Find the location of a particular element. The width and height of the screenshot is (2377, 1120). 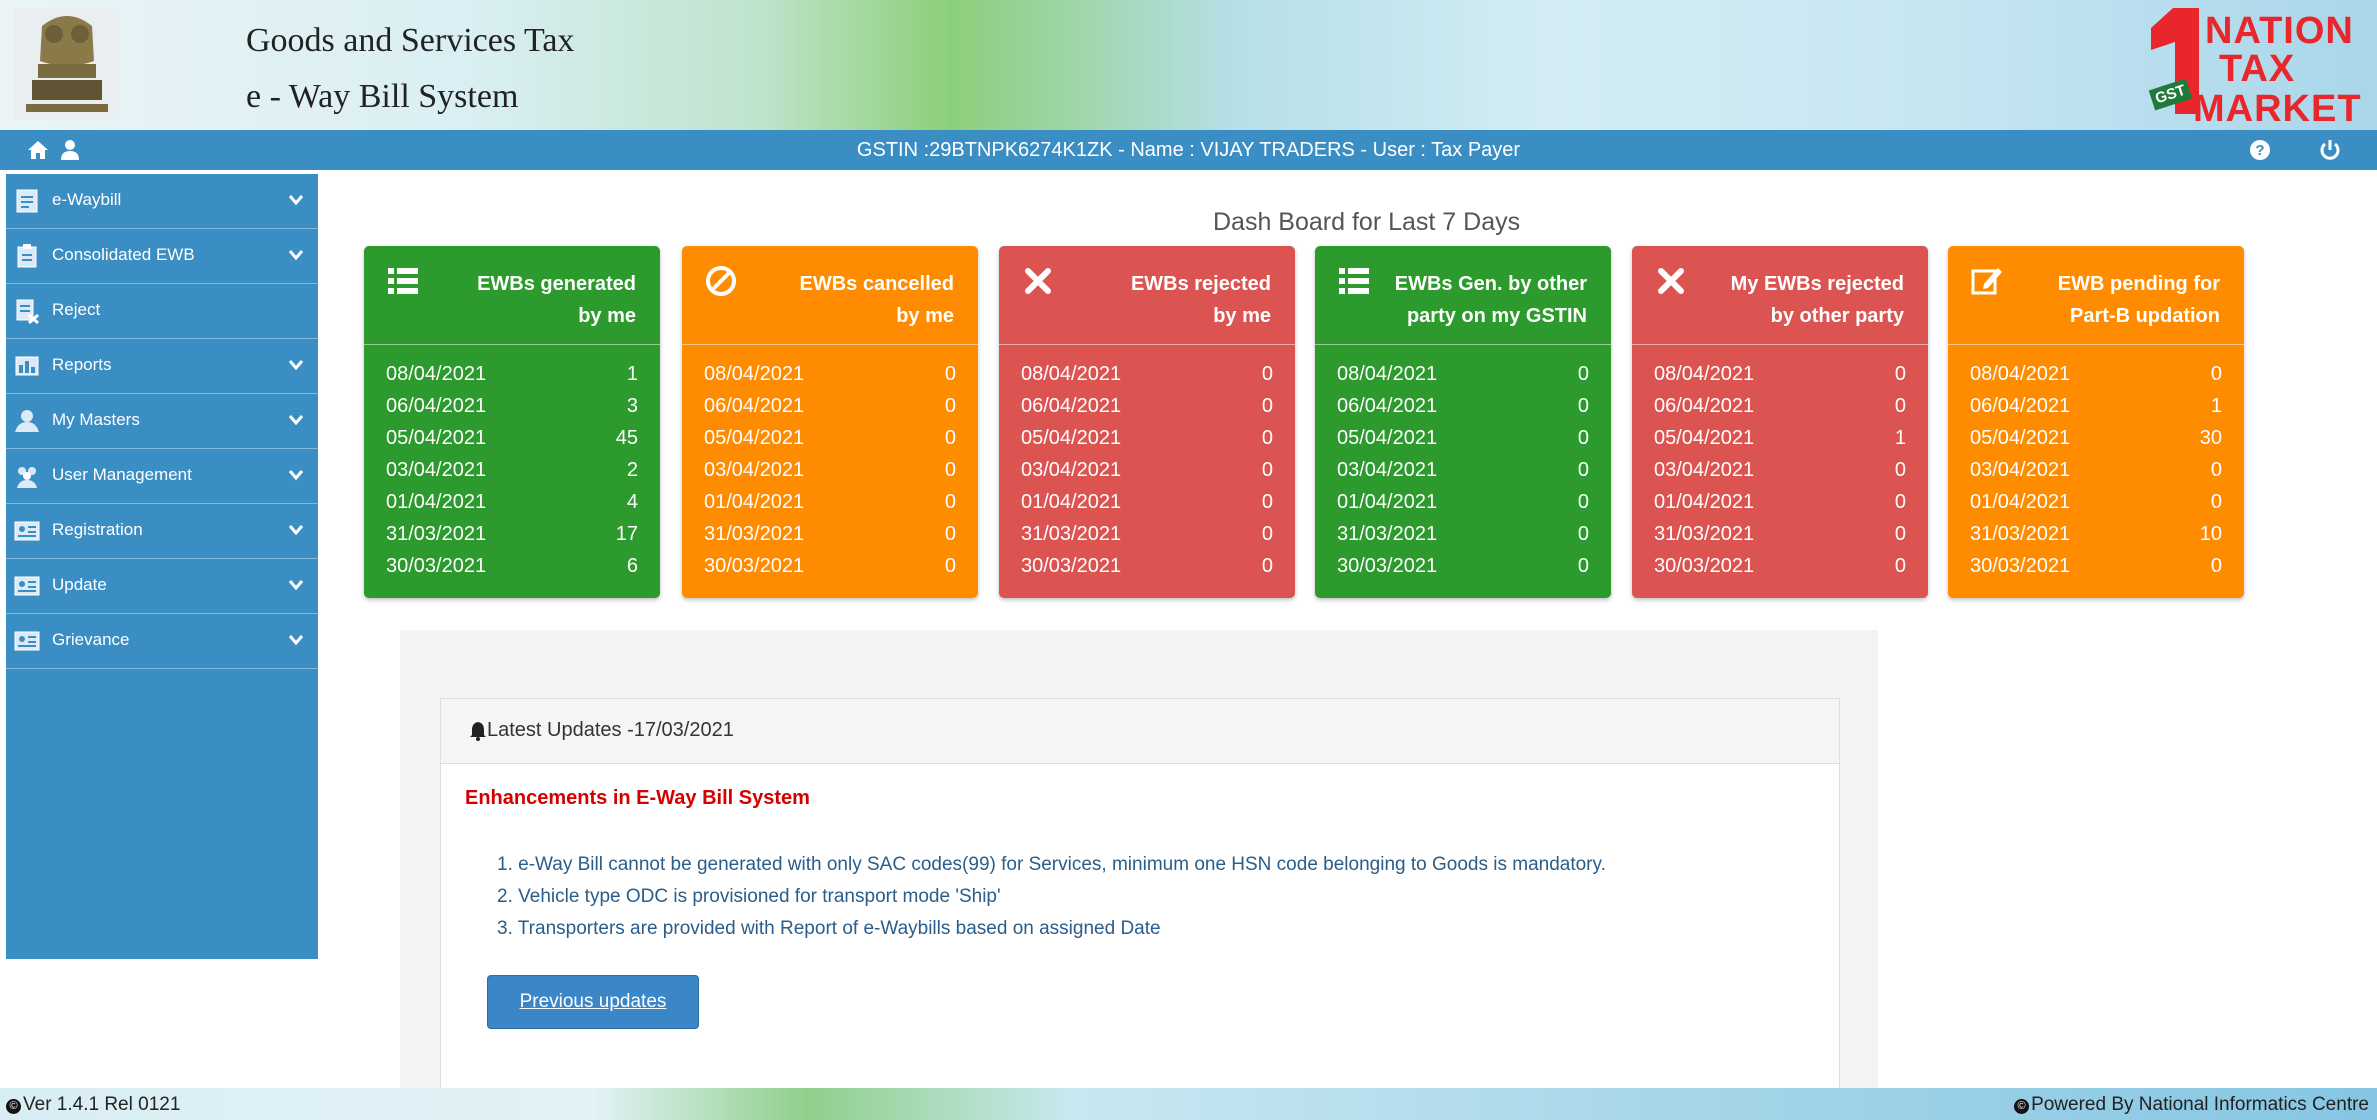

card-title-line2: Part-B updation is located at coordinates (2145, 316).